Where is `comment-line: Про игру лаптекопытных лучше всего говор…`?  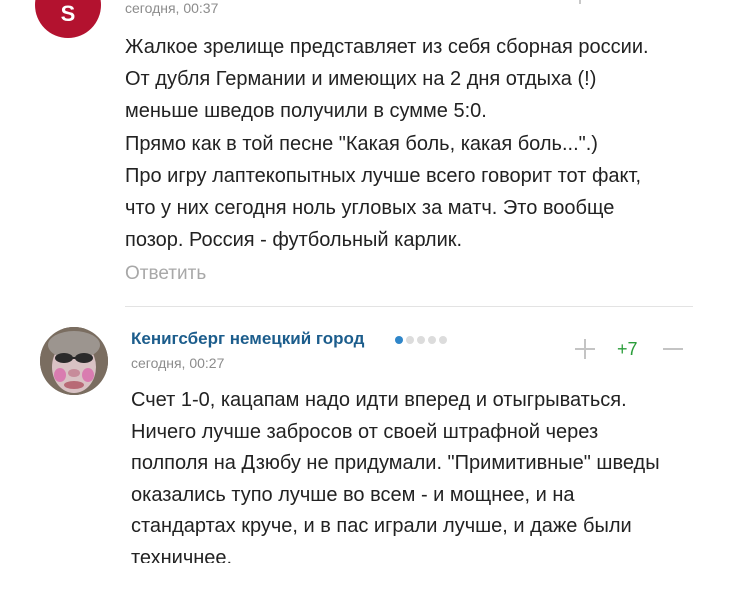 comment-line: Про игру лаптекопытных лучше всего говор… is located at coordinates (383, 175).